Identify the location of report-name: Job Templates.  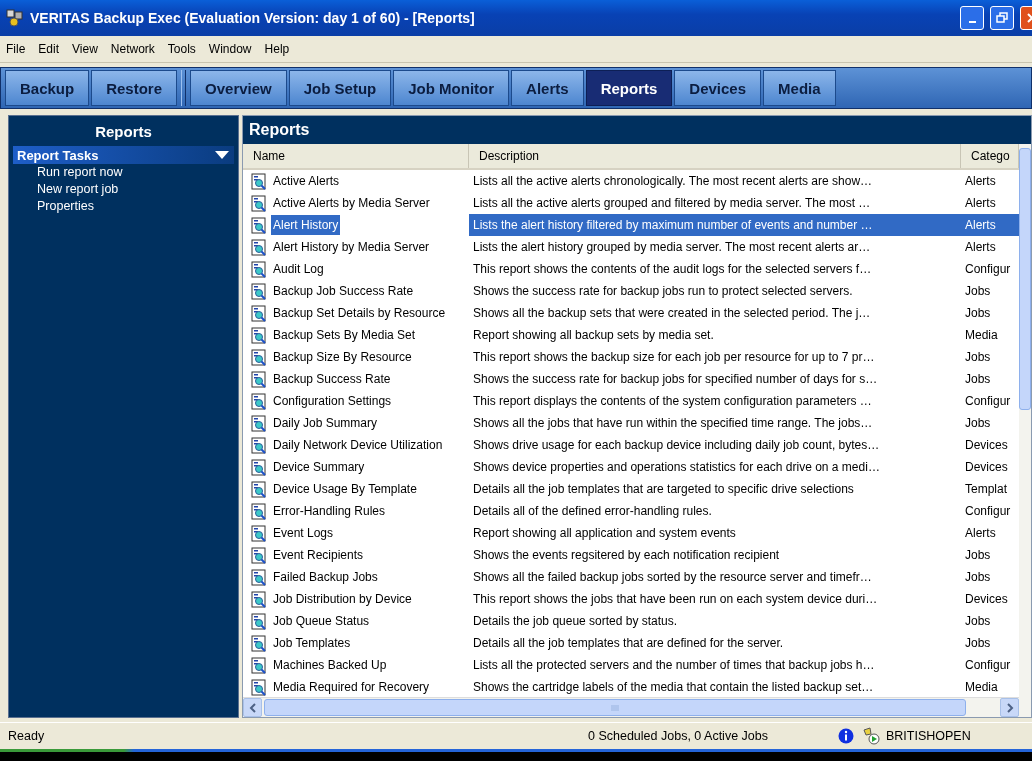
(312, 643).